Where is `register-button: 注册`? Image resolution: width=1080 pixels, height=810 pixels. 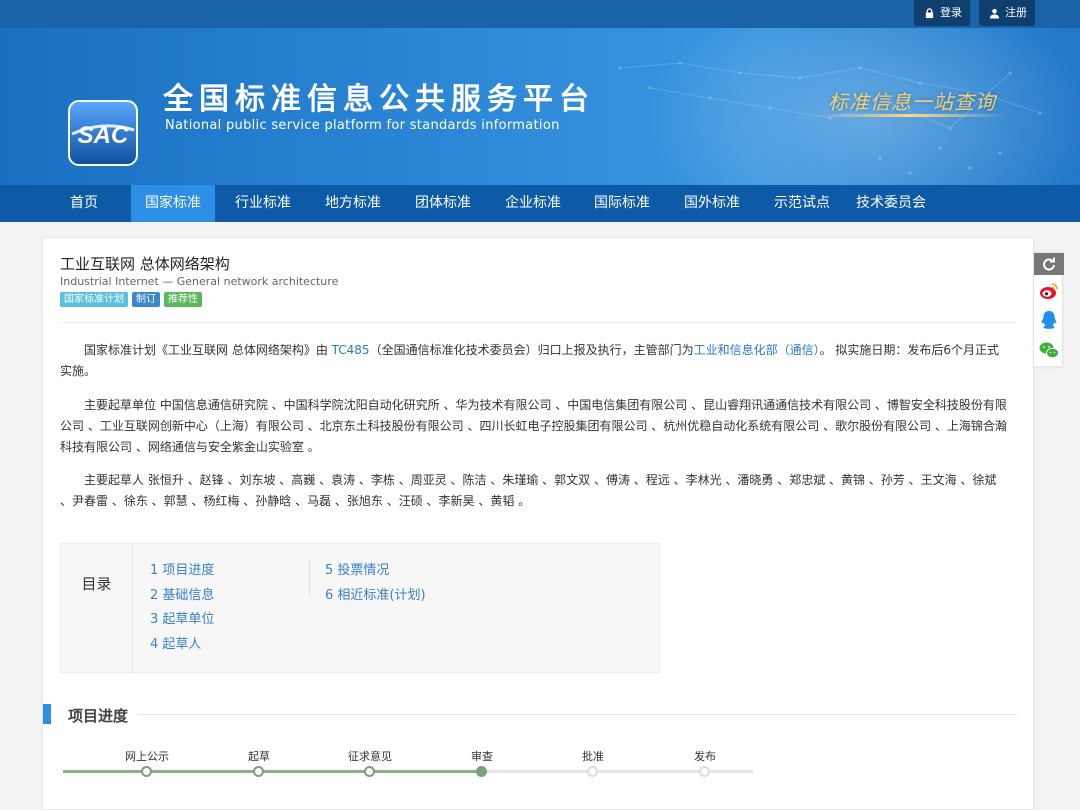
register-button: 注册 is located at coordinates (1007, 13).